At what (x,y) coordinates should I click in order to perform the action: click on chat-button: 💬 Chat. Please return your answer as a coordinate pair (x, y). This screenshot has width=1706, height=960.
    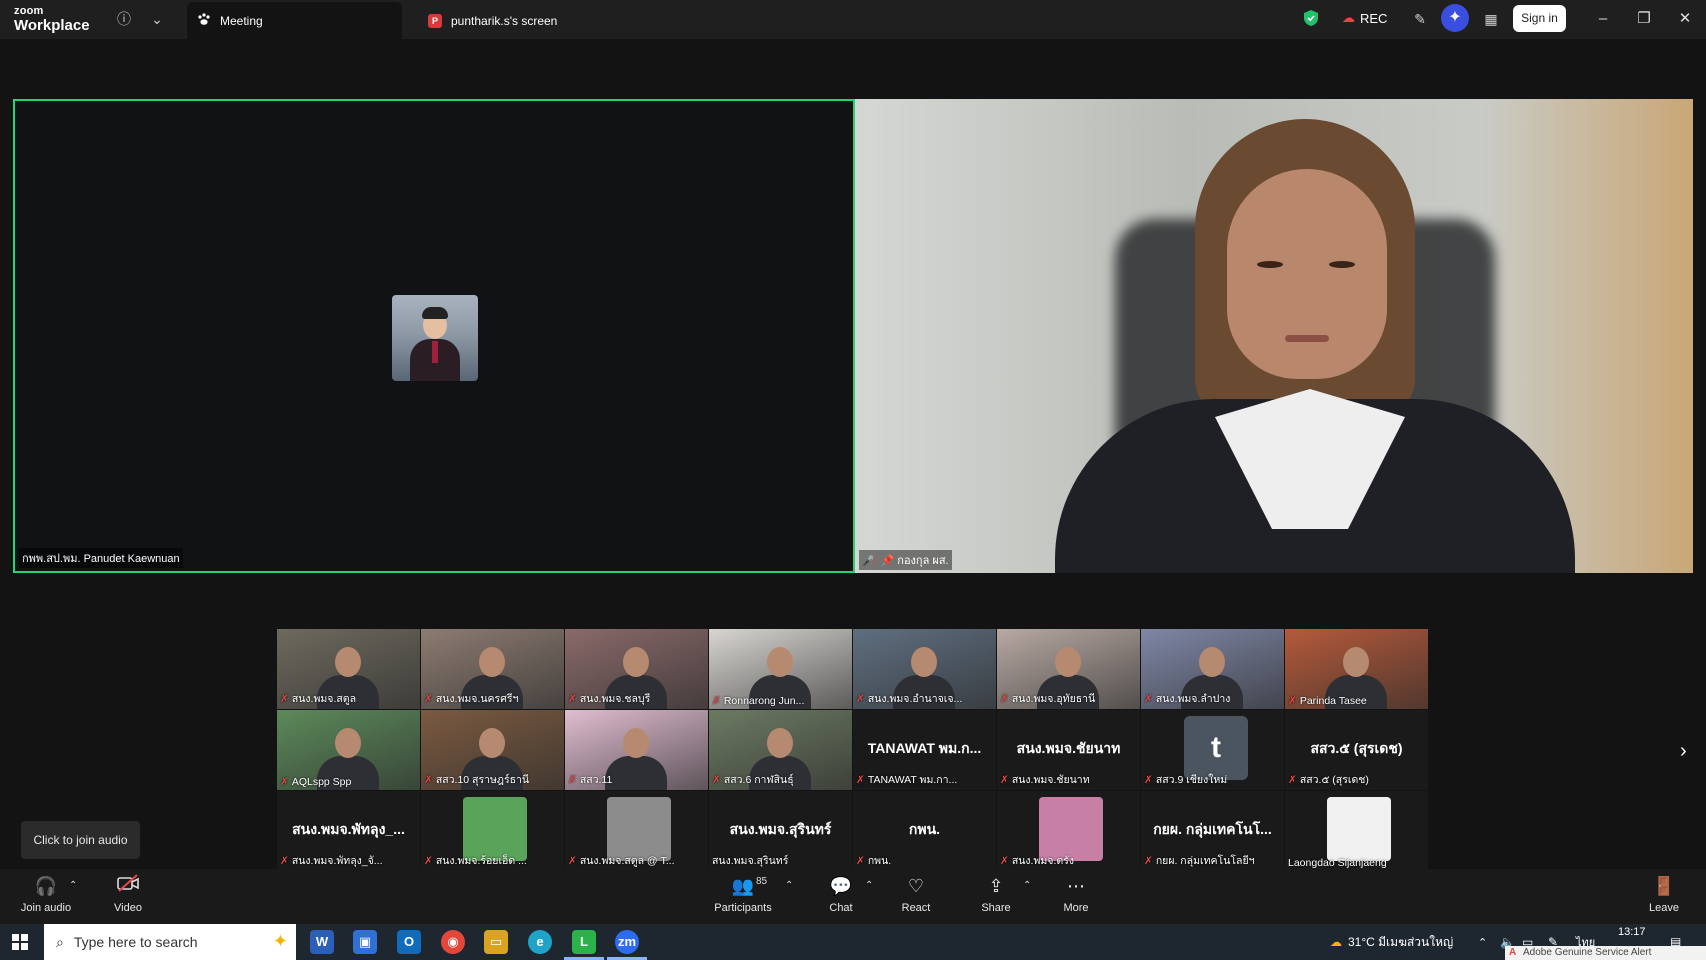
    Looking at the image, I should click on (841, 894).